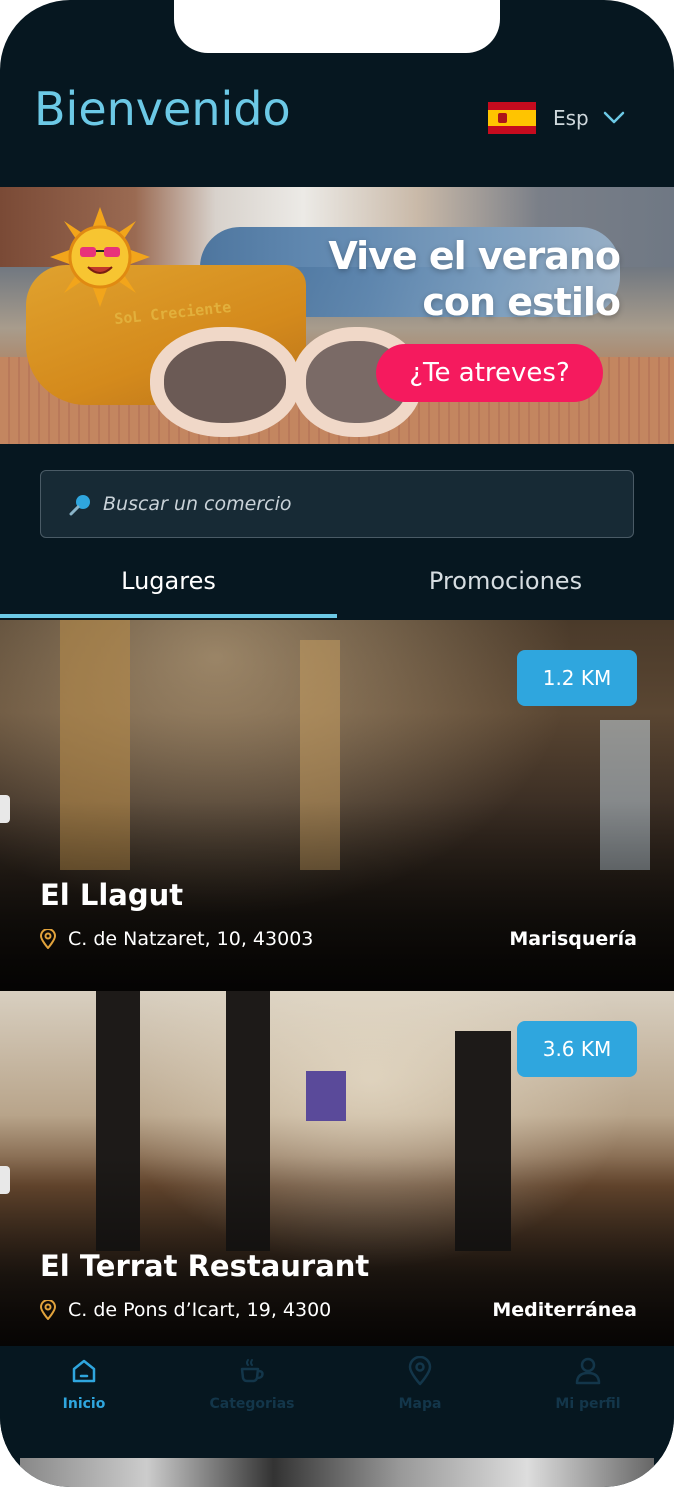 The width and height of the screenshot is (674, 1487). Describe the element at coordinates (505, 581) in the screenshot. I see `tab-promociones: Promociones` at that location.